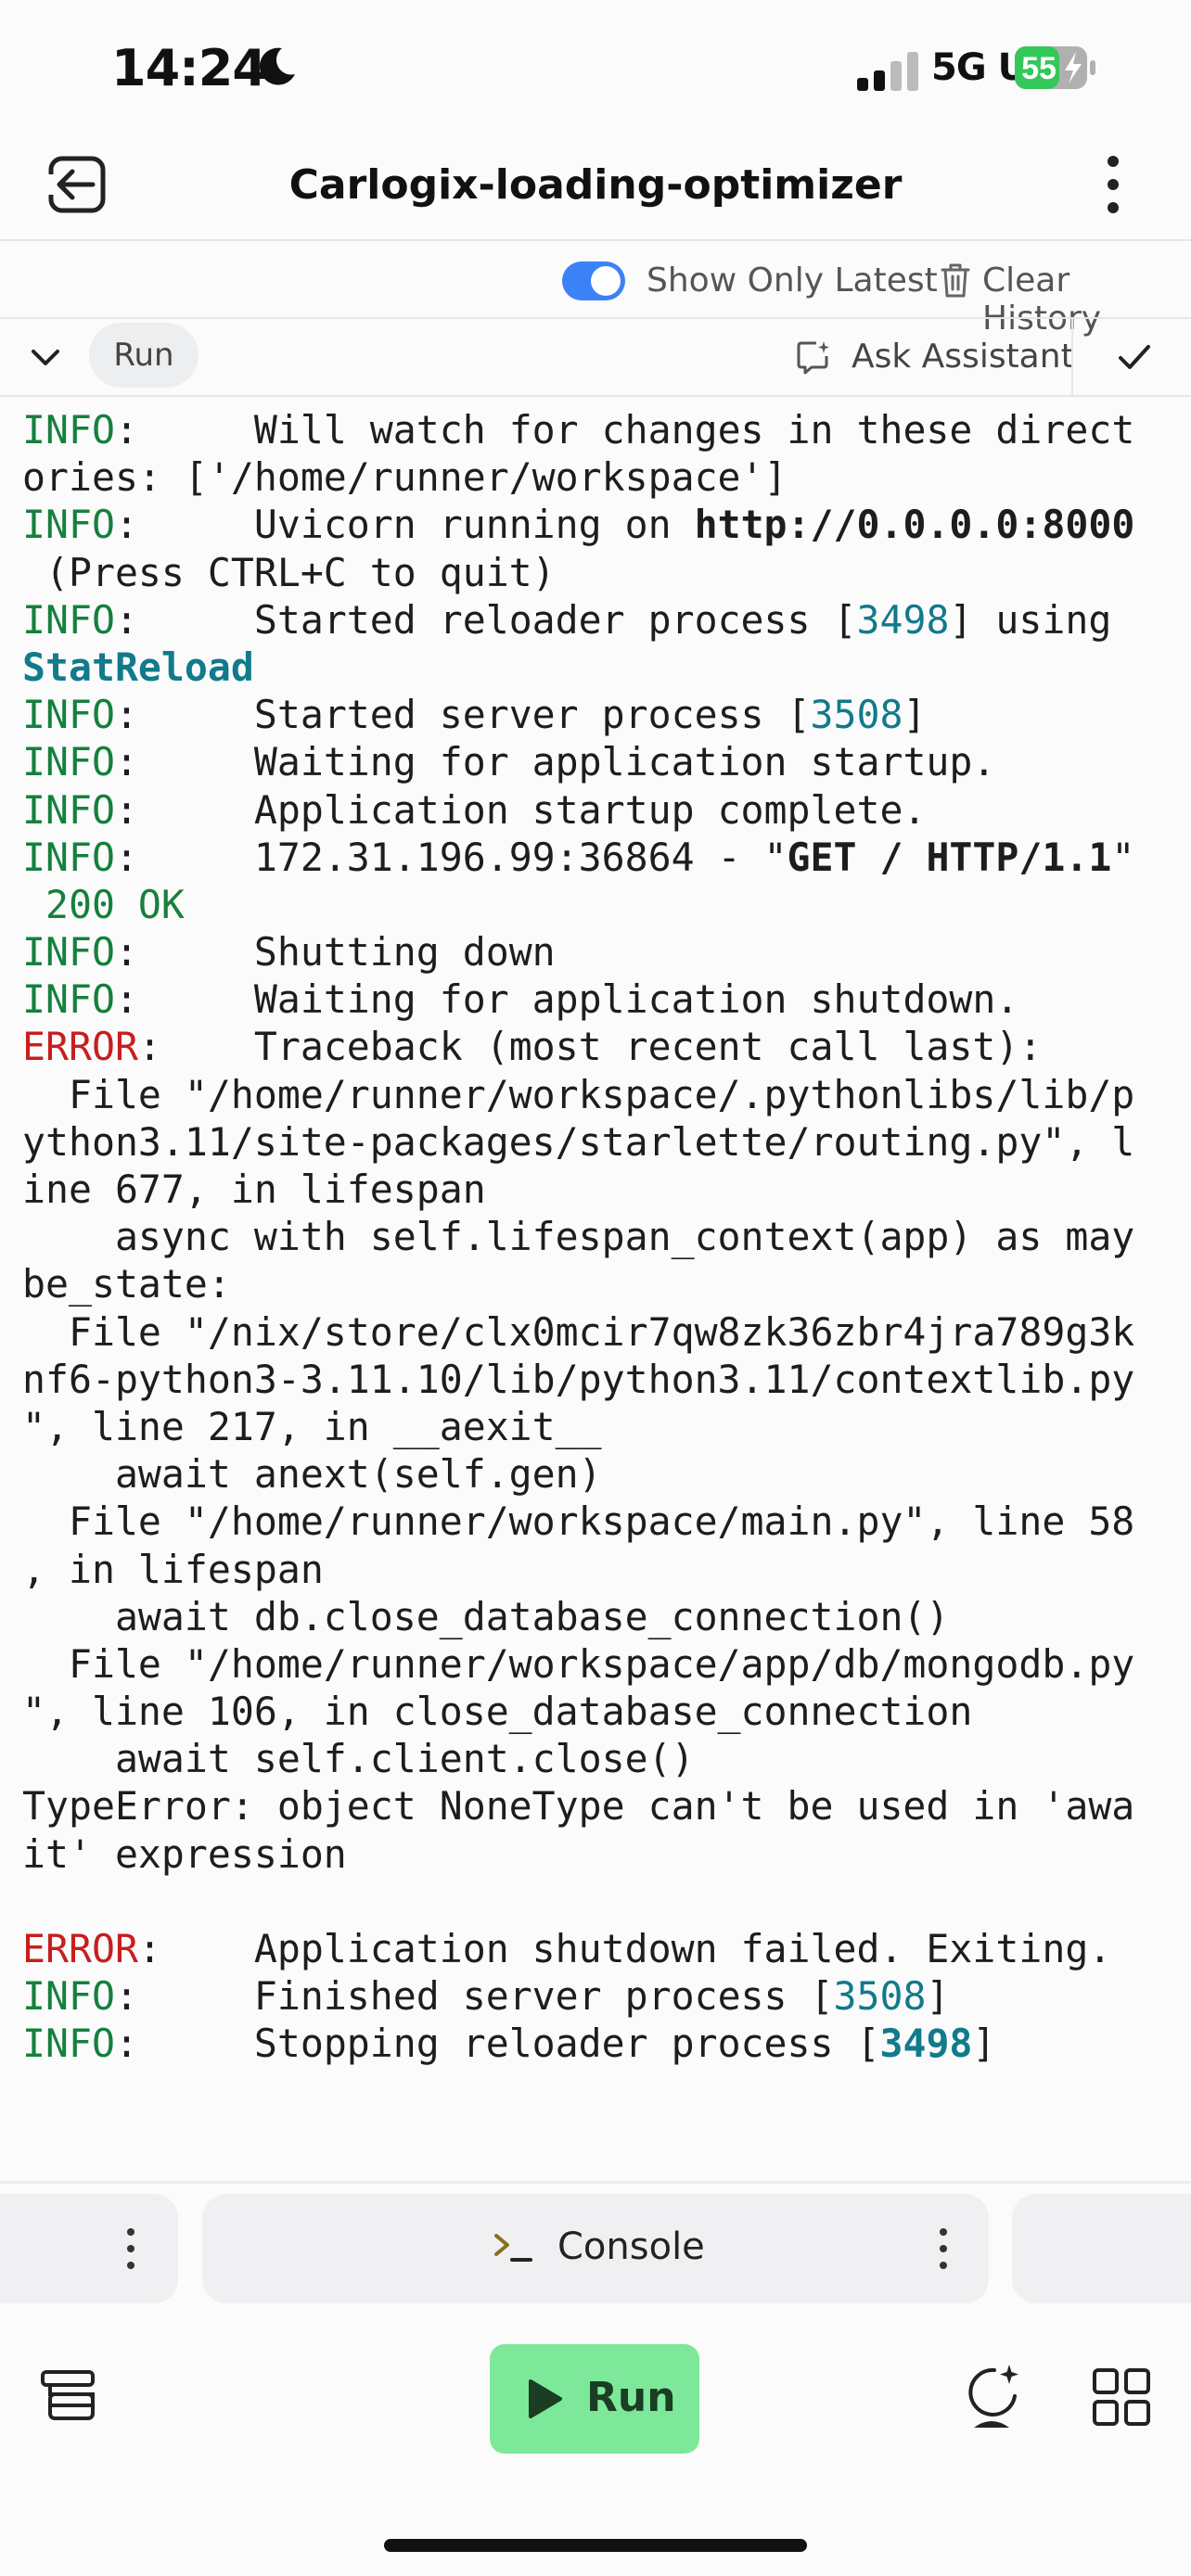 The image size is (1191, 2576). What do you see at coordinates (89, 2248) in the screenshot?
I see `tab-previous` at bounding box center [89, 2248].